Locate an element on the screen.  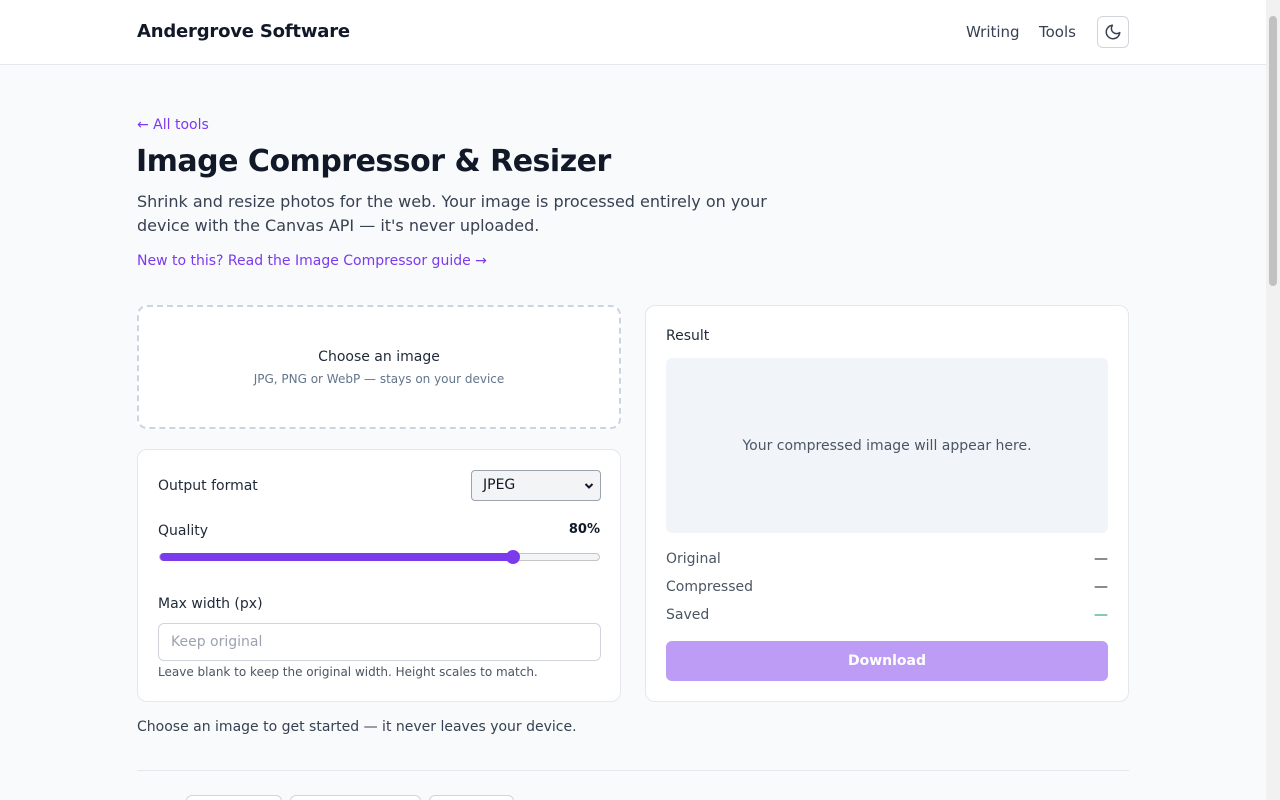
stat-label: Original is located at coordinates (693, 559).